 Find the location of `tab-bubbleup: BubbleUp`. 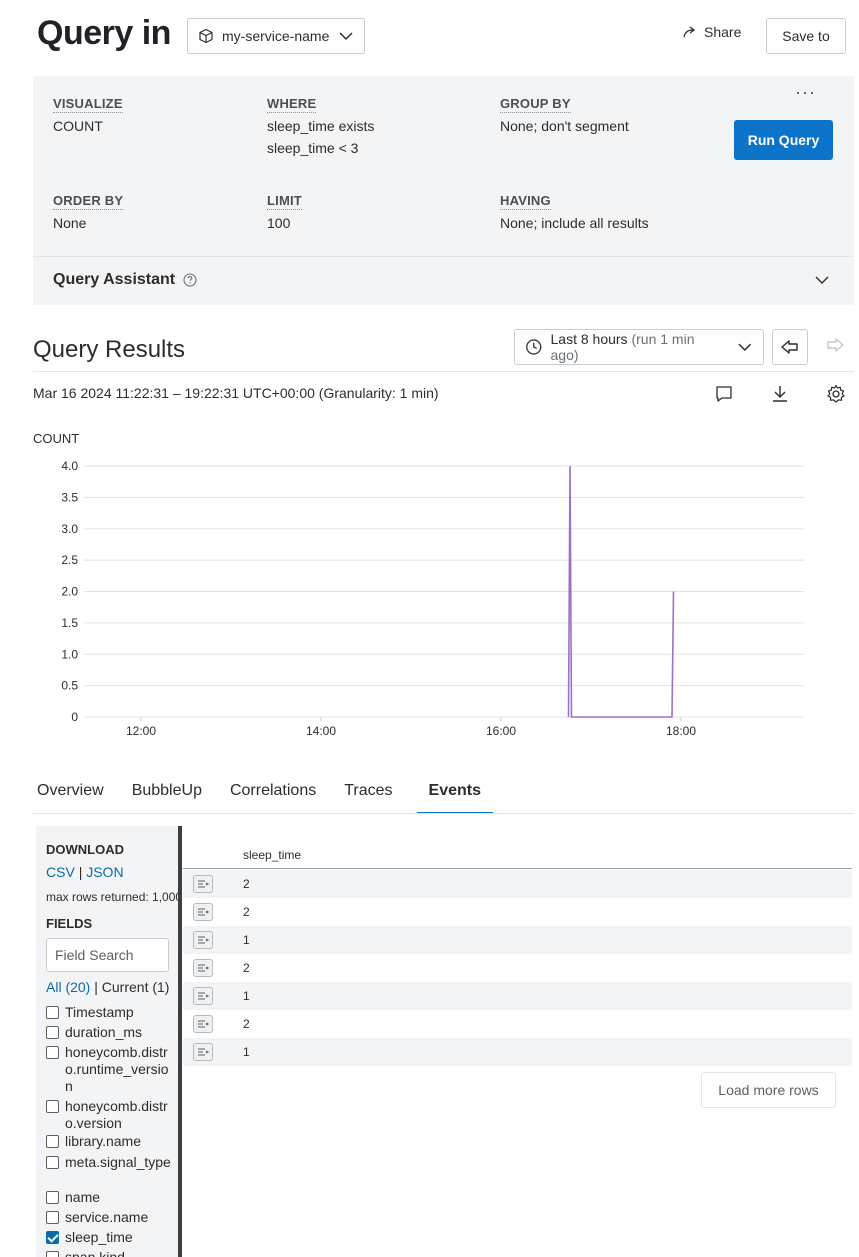

tab-bubbleup: BubbleUp is located at coordinates (171, 795).